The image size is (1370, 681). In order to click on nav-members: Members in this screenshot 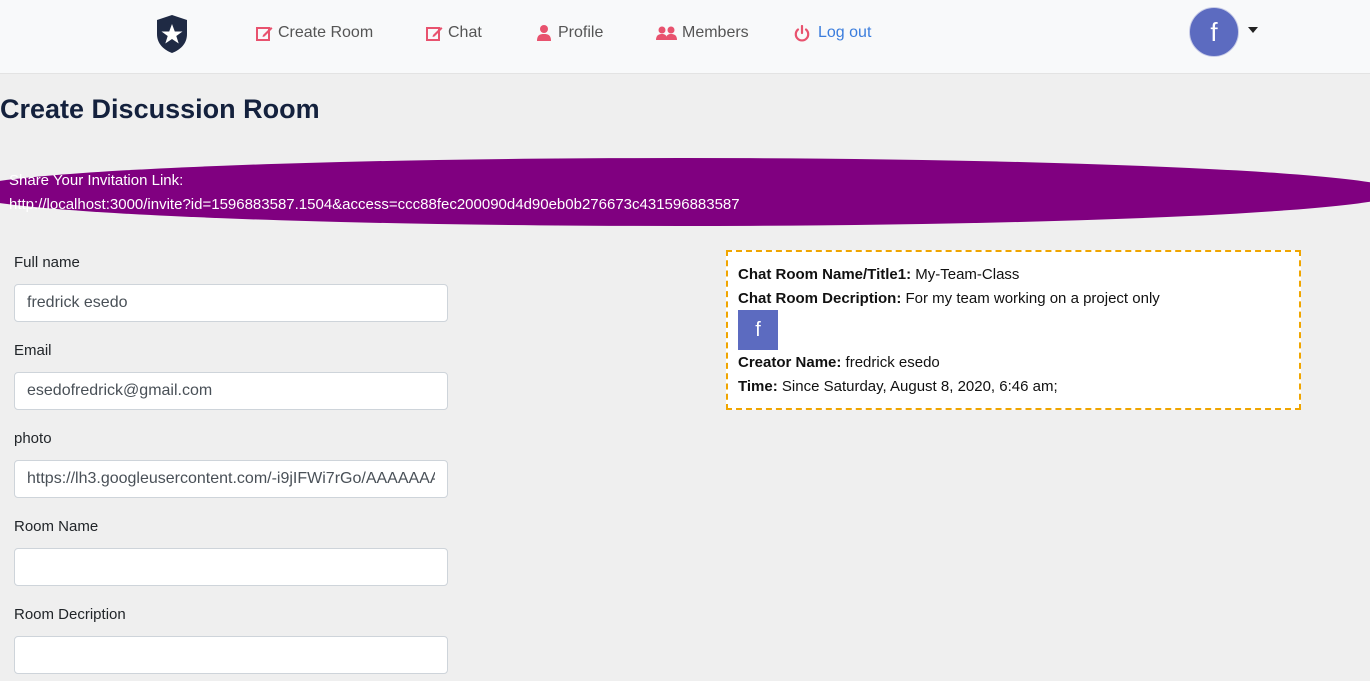, I will do `click(702, 33)`.